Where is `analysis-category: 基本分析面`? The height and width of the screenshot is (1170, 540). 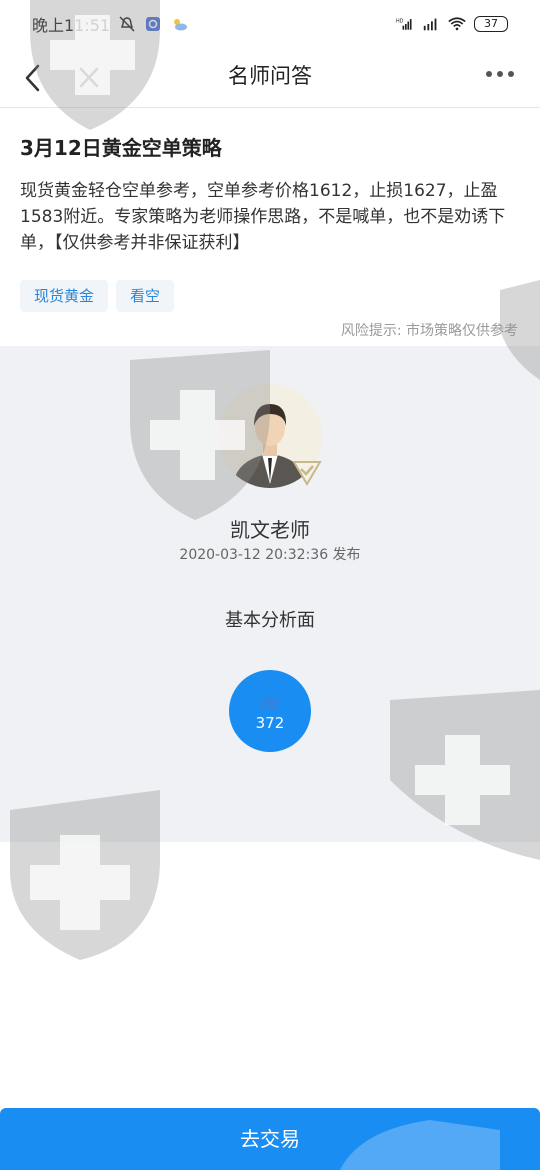
analysis-category: 基本分析面 is located at coordinates (270, 620).